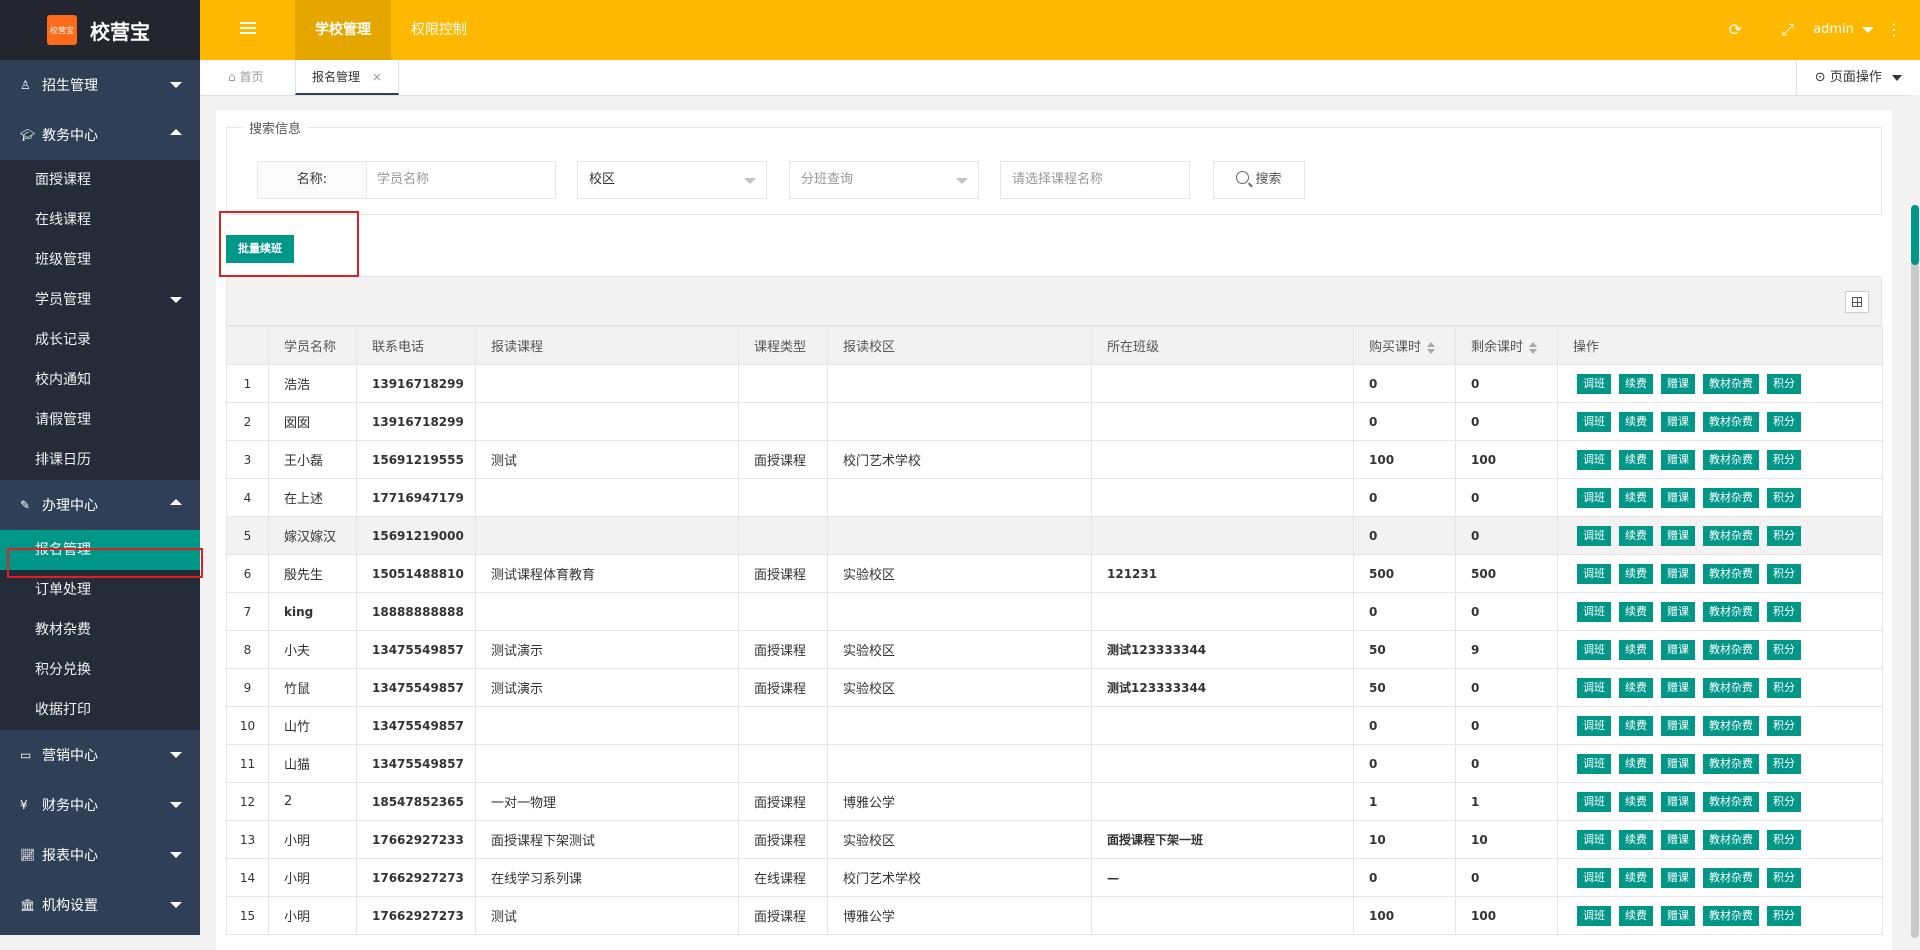  What do you see at coordinates (1915, 571) in the screenshot?
I see `scroll-thumb` at bounding box center [1915, 571].